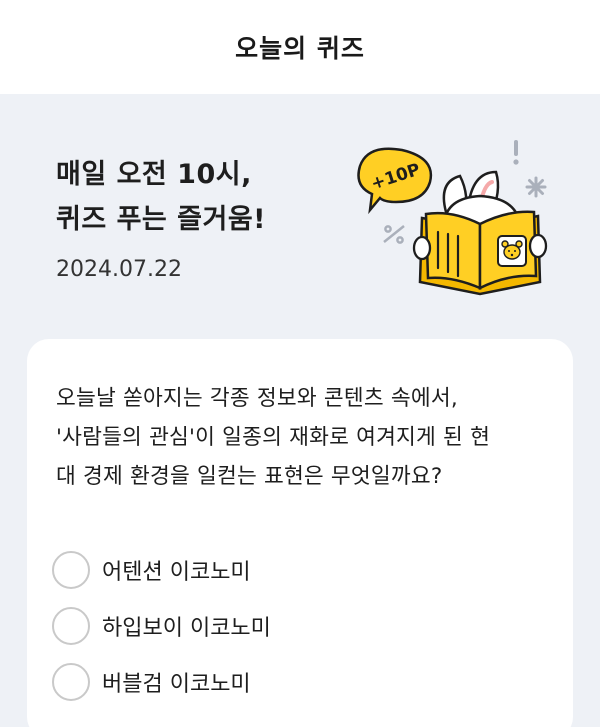 The height and width of the screenshot is (727, 600). Describe the element at coordinates (186, 628) in the screenshot. I see `answer-option-label: 하입보이 이코노미` at that location.